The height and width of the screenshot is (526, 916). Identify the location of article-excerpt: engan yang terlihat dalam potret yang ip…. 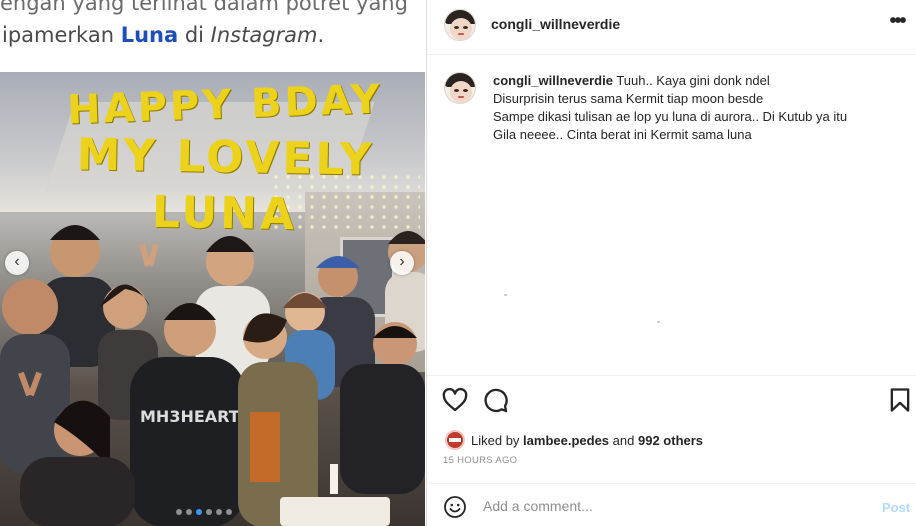
(212, 36).